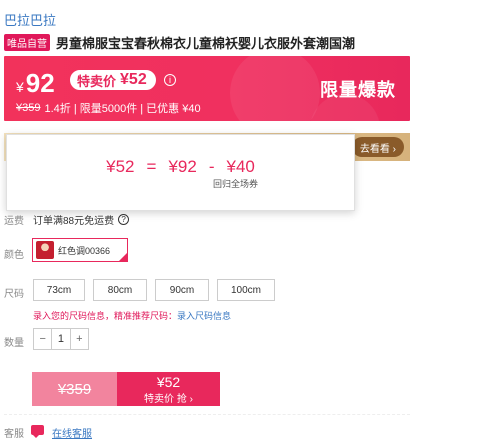 The image size is (500, 447). I want to click on brand-name: 巴拉巴拉, so click(30, 19).